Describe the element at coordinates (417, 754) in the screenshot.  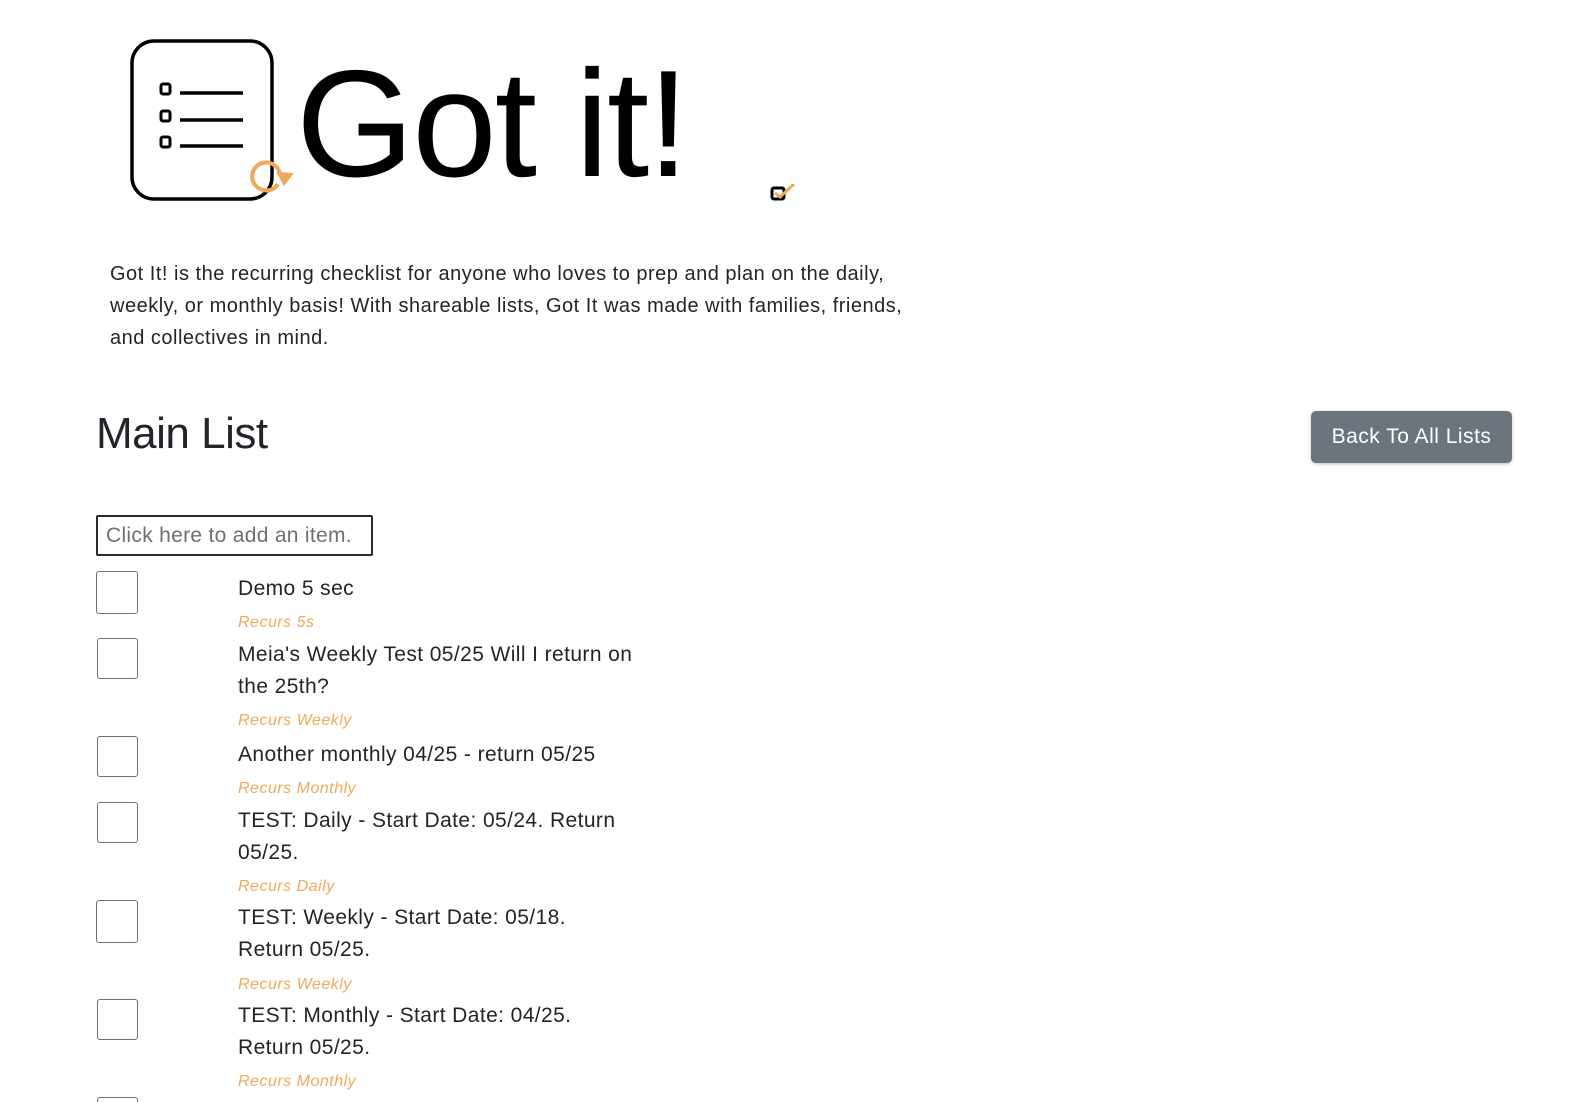
I see `item-text: Another monthly 04/25 - return 05/25` at that location.